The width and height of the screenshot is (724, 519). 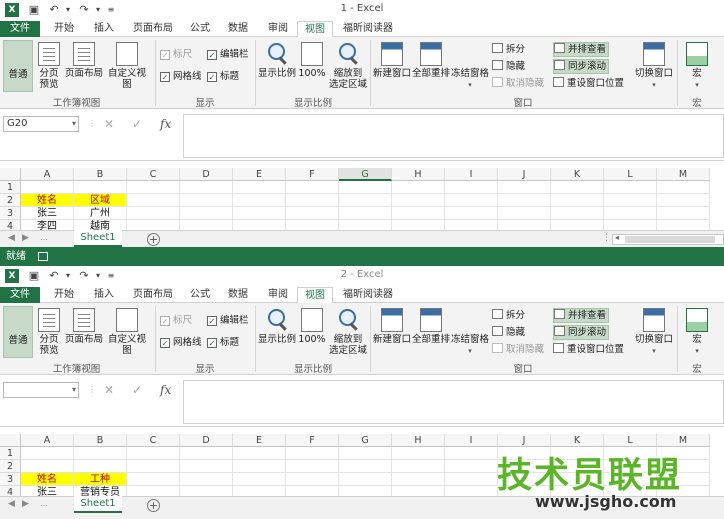 I want to click on column-header-i: I, so click(x=471, y=174).